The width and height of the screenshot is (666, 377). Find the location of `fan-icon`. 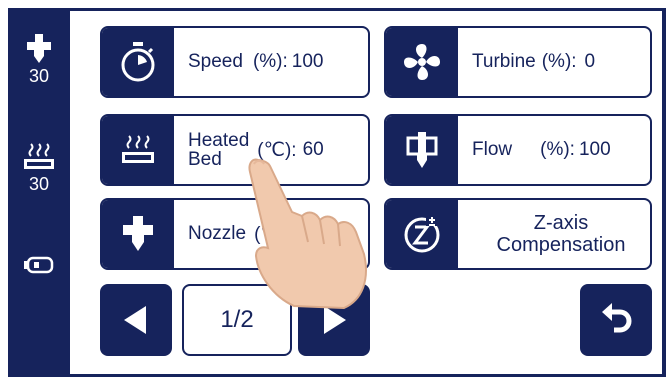

fan-icon is located at coordinates (422, 62).